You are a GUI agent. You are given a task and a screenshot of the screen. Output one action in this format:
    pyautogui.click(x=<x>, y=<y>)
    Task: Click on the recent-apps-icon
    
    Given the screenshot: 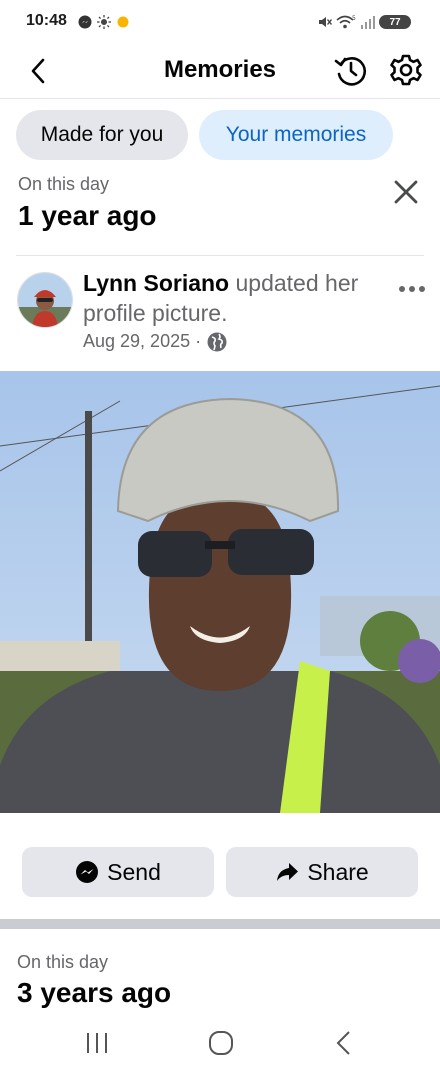 What is the action you would take?
    pyautogui.click(x=97, y=1043)
    